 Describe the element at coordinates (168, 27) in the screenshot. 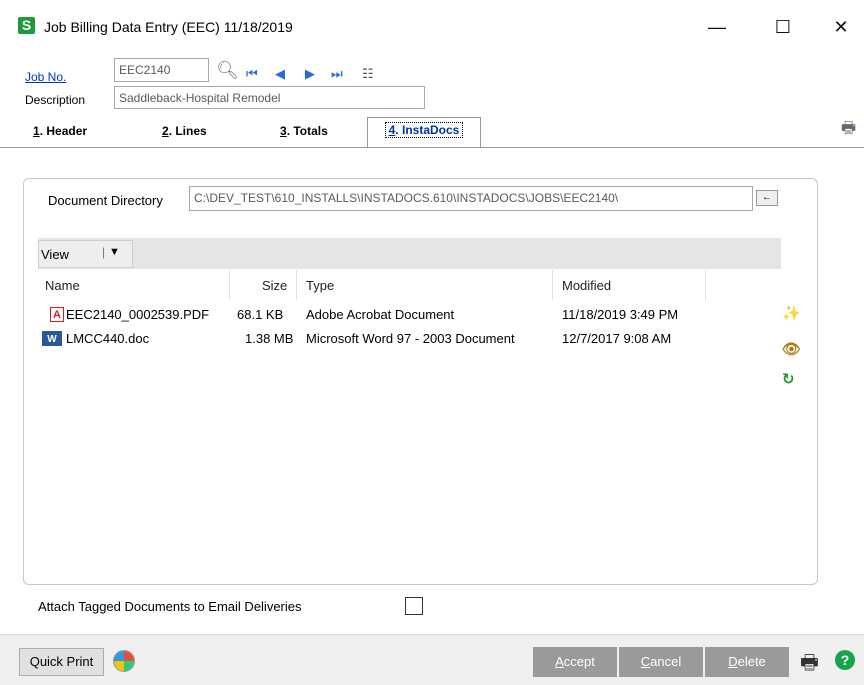

I see `window-title: Job Billing Data Entry (EEC) 11/18/2019` at that location.